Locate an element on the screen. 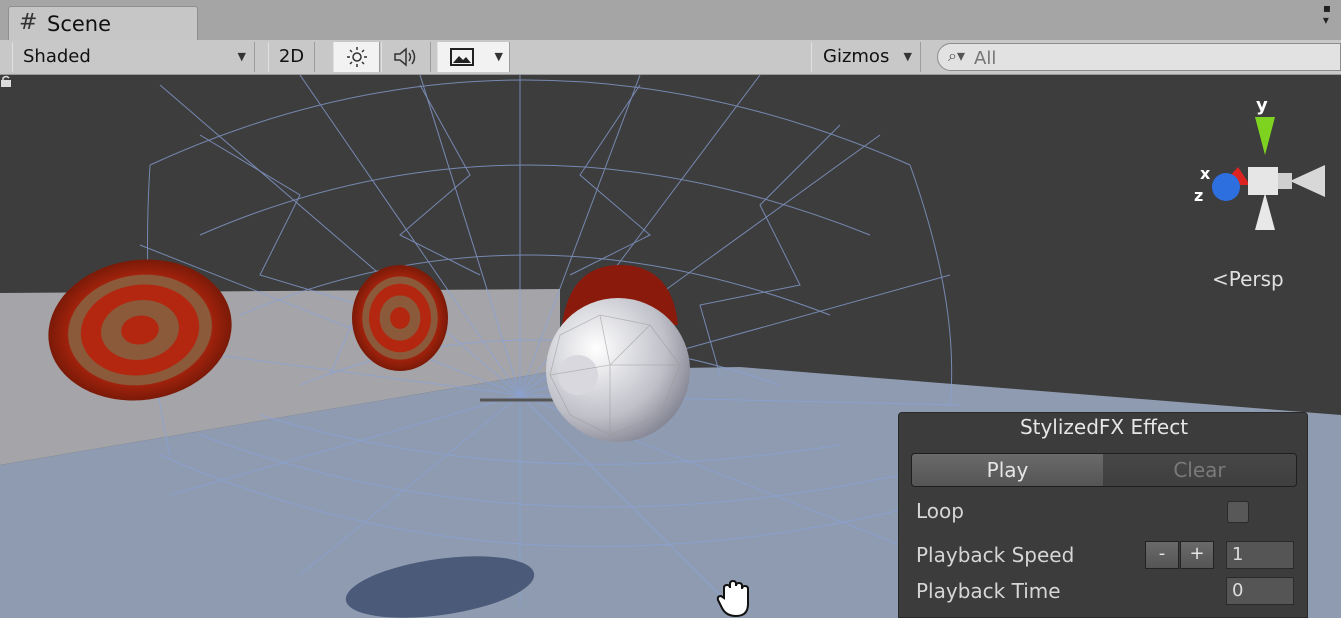  projection-chevron-icon: < is located at coordinates (1220, 279).